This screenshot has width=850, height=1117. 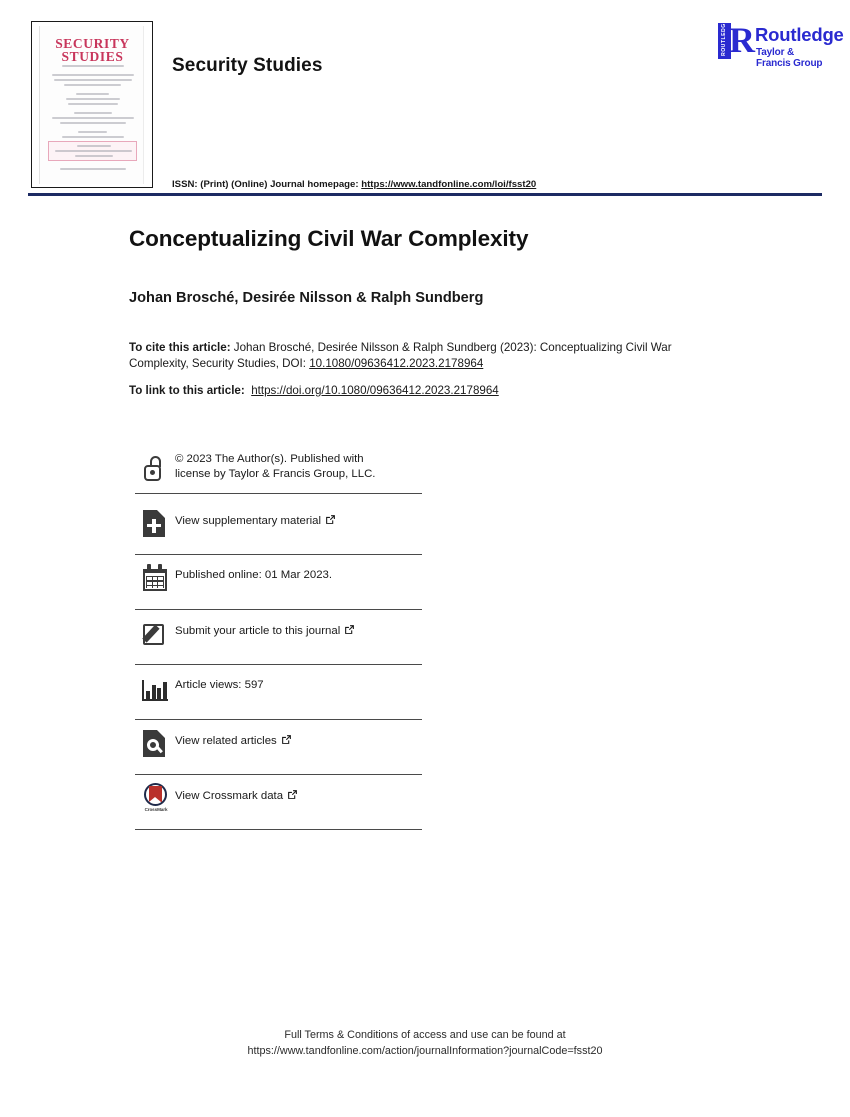 I want to click on supplementary-material-link: View supplementary material, so click(x=255, y=521).